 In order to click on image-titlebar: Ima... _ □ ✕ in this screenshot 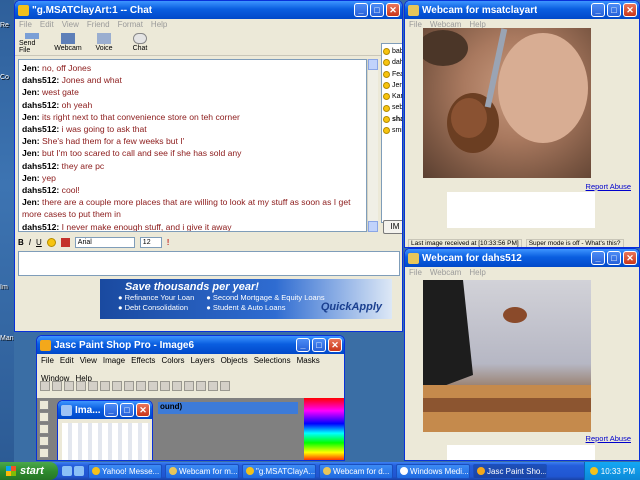, I will do `click(105, 410)`.